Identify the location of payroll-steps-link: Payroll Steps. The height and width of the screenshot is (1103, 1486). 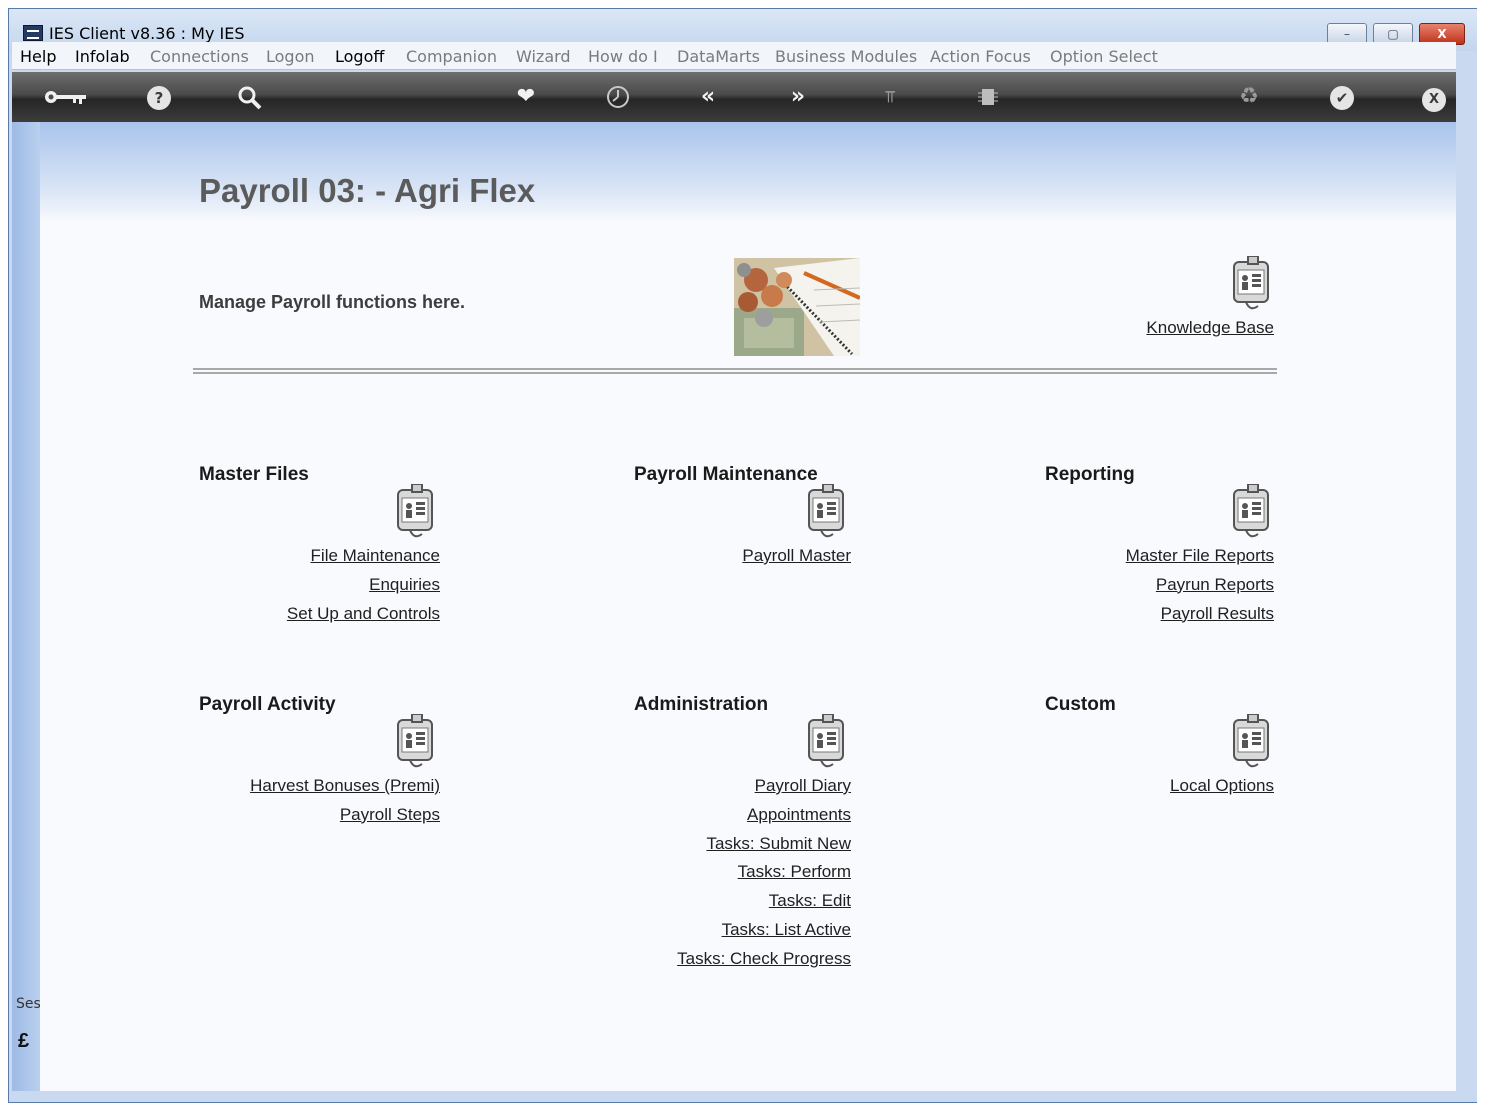
(345, 817).